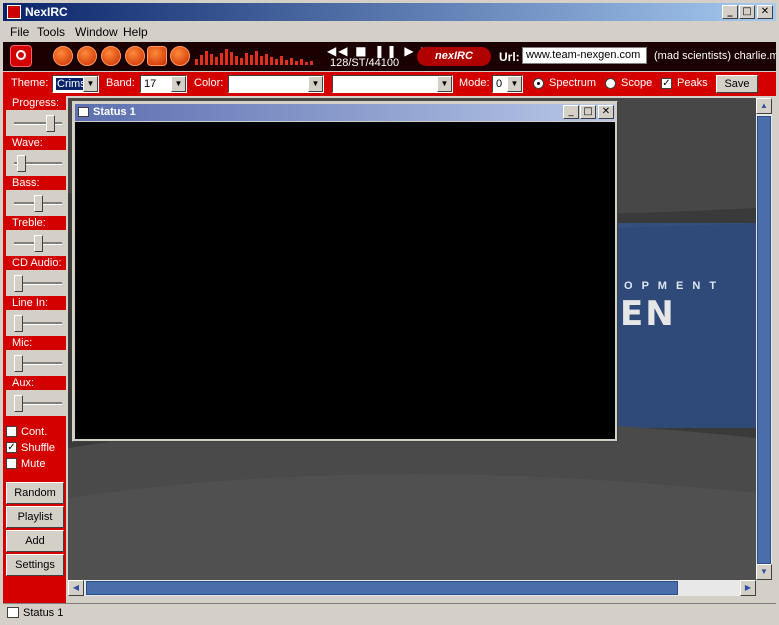 The height and width of the screenshot is (625, 779). I want to click on maximize-button: □, so click(747, 12).